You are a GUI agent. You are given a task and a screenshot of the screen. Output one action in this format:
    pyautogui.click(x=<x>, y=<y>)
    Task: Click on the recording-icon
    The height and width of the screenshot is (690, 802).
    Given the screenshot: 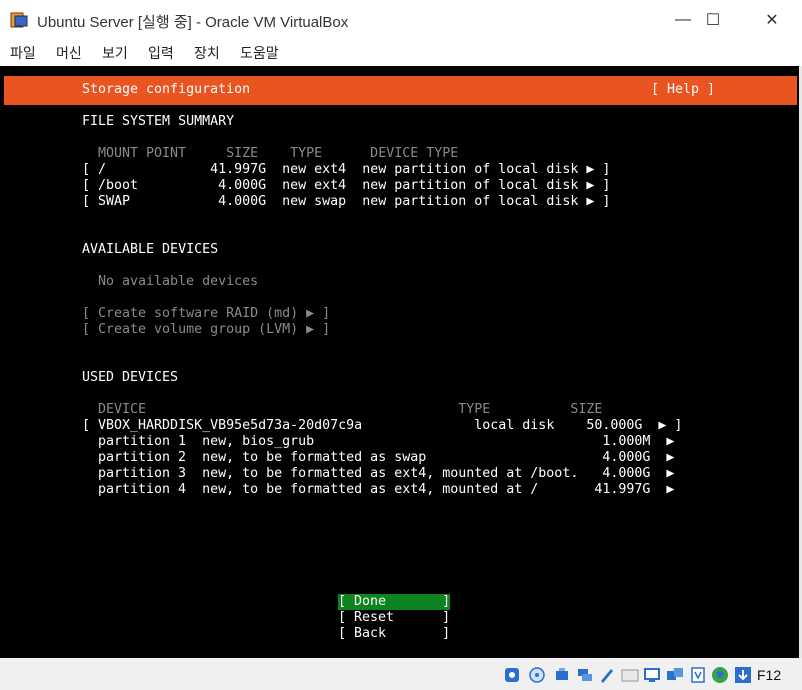 What is the action you would take?
    pyautogui.click(x=675, y=675)
    